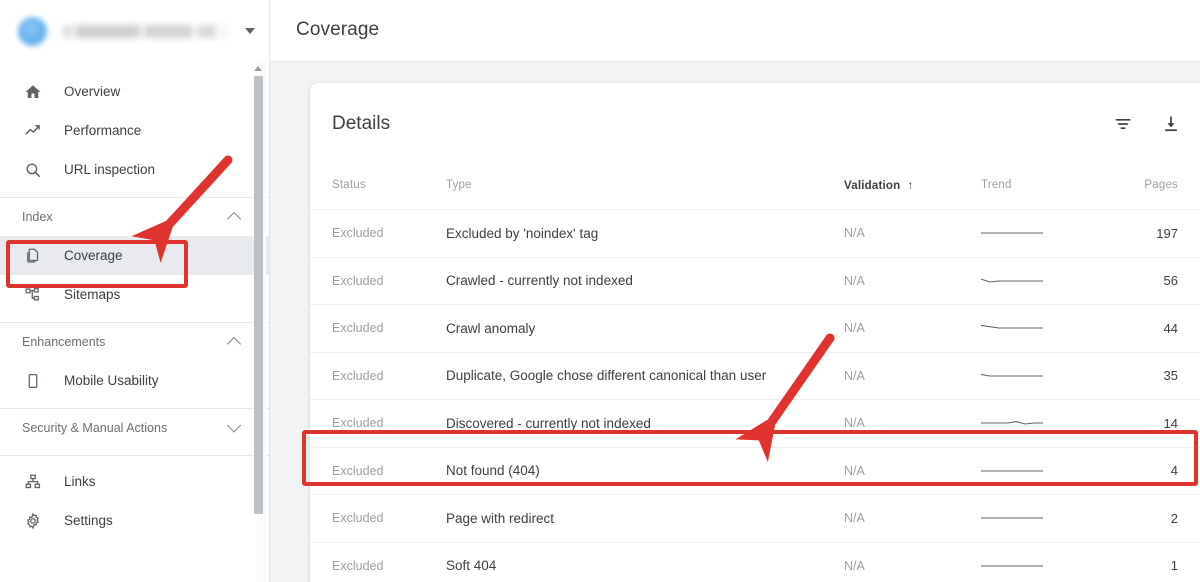  What do you see at coordinates (491, 328) in the screenshot?
I see `cell-type: Crawl anomaly` at bounding box center [491, 328].